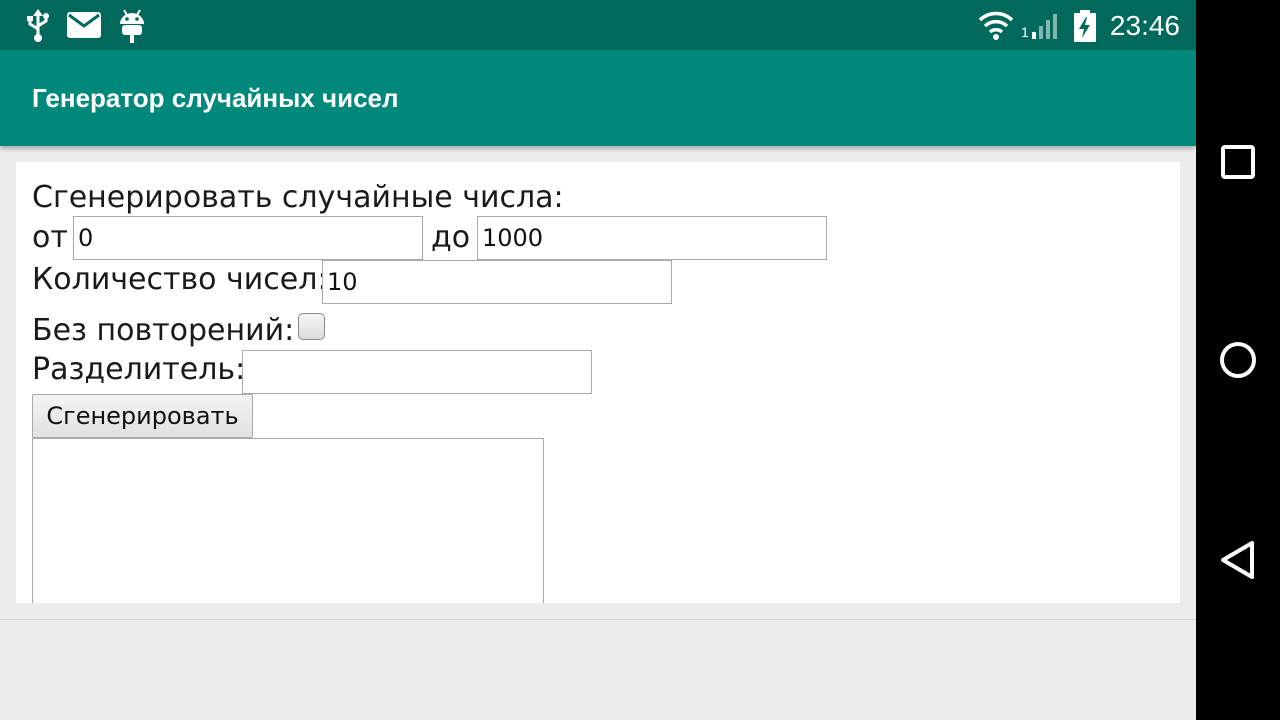 Image resolution: width=1280 pixels, height=720 pixels. I want to click on no-repeat-label: Без повторений:, so click(163, 330).